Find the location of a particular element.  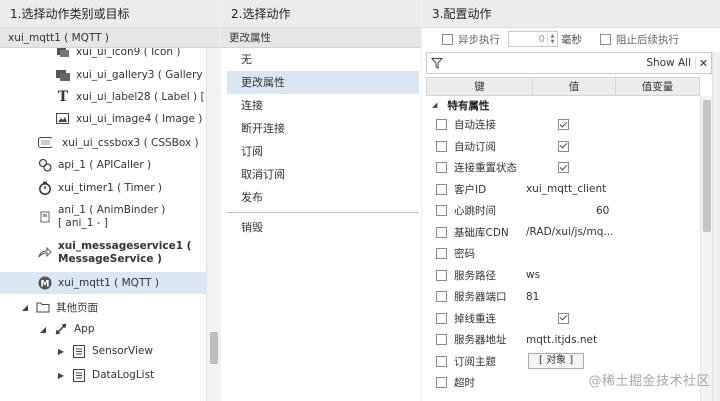

text-icon: T is located at coordinates (63, 97).